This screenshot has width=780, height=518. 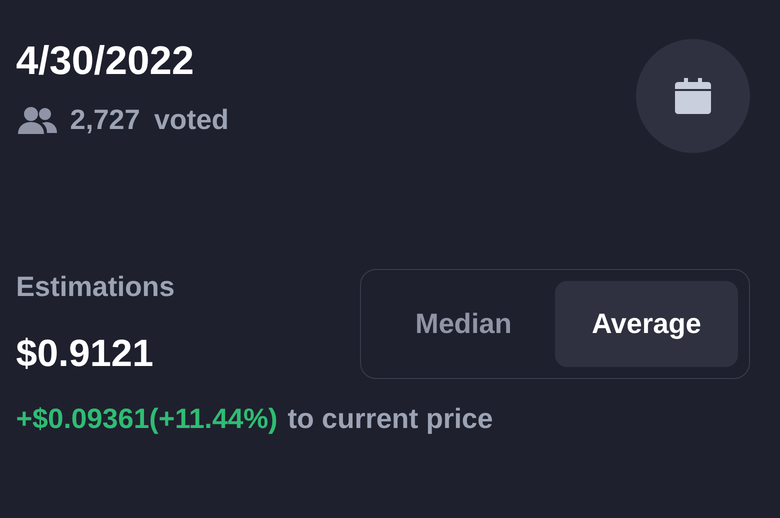 I want to click on estimate-value: $0.9121, so click(x=85, y=354).